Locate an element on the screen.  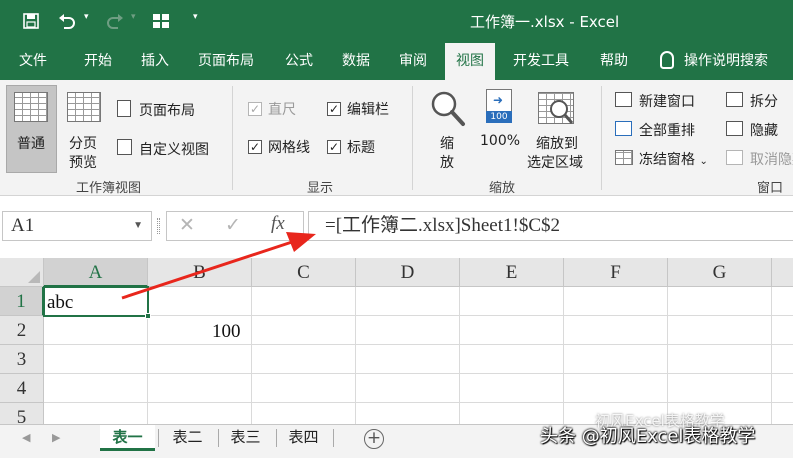
lightbulb-icon is located at coordinates (667, 60).